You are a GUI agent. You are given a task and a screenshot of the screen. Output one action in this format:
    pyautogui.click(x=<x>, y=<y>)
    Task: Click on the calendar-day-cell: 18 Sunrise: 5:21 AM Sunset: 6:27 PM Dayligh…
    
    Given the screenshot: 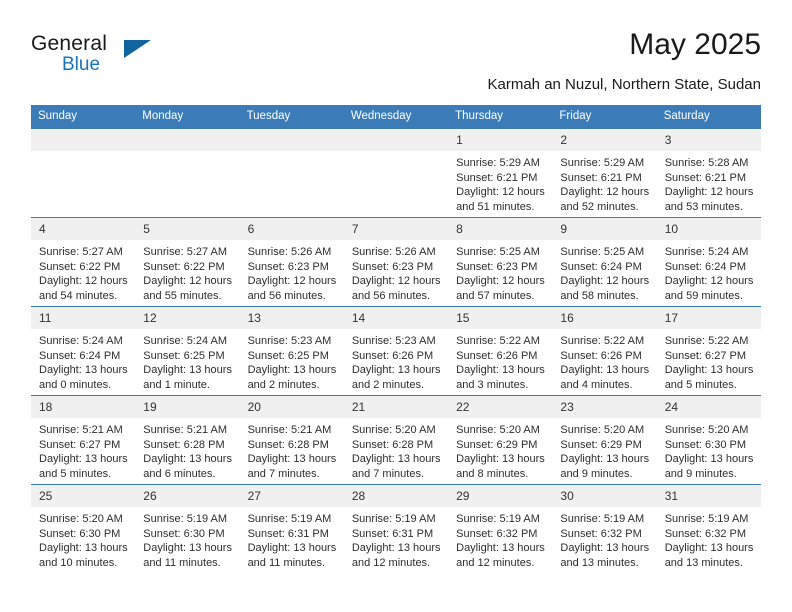 What is the action you would take?
    pyautogui.click(x=83, y=440)
    